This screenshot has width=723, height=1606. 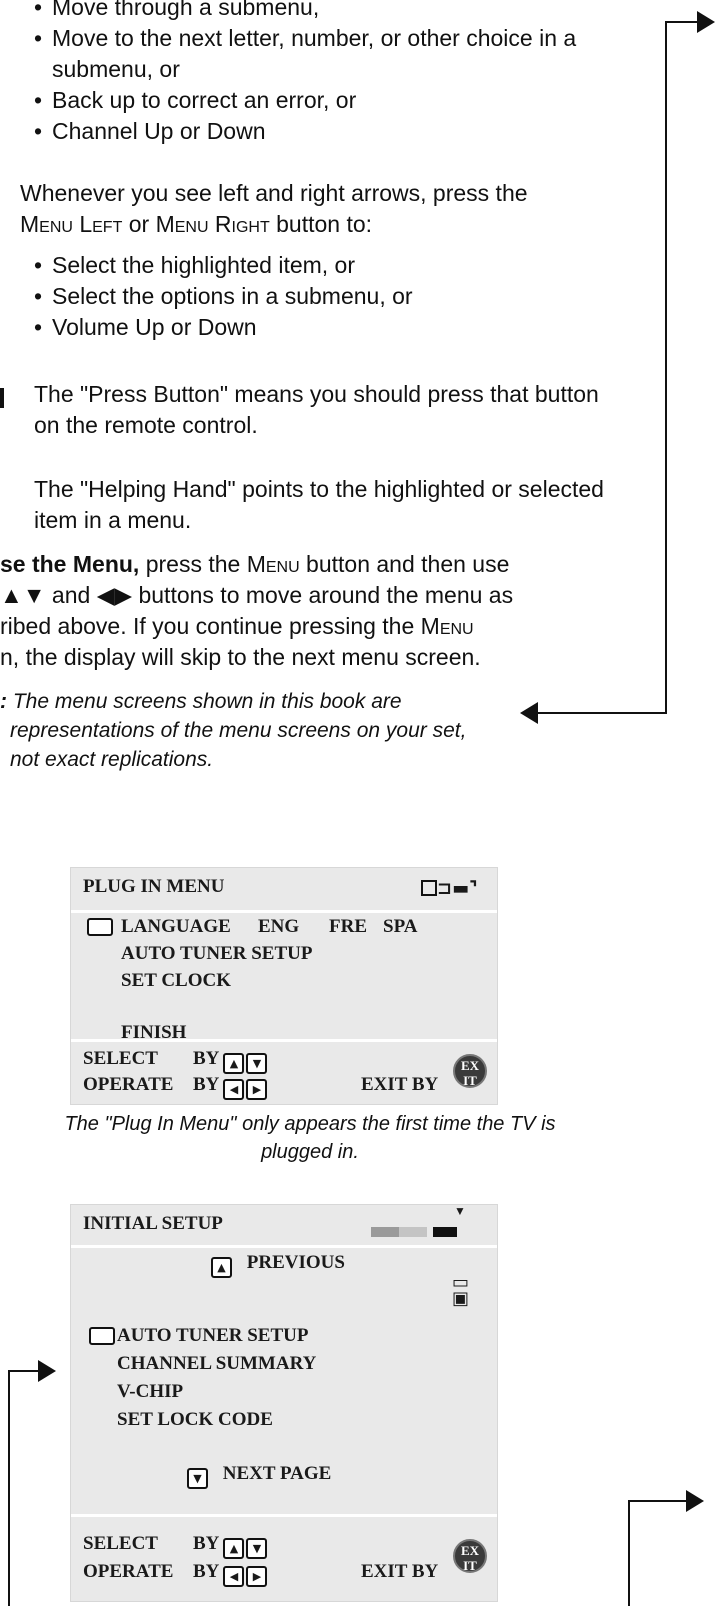 What do you see at coordinates (414, 1232) in the screenshot?
I see `page-indicator` at bounding box center [414, 1232].